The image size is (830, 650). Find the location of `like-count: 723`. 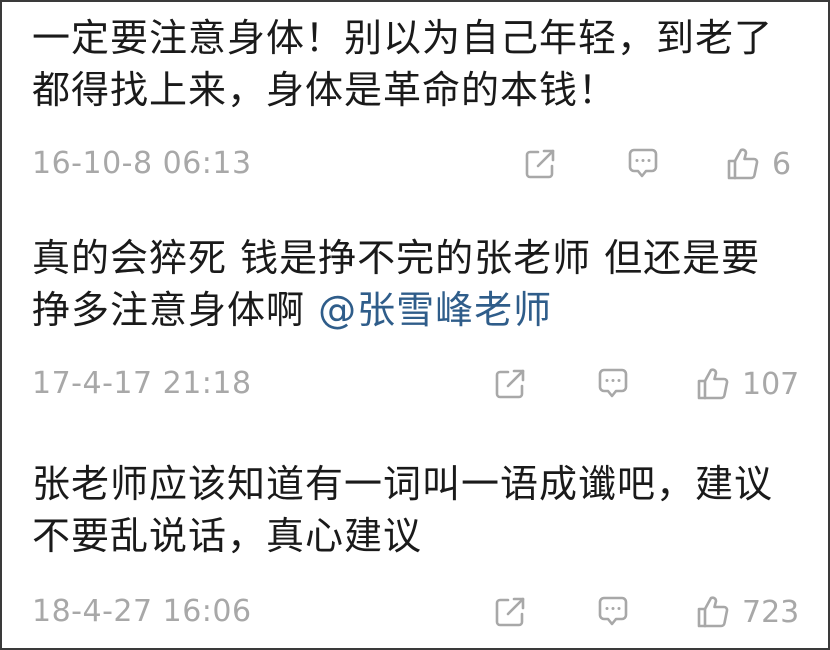

like-count: 723 is located at coordinates (771, 612).